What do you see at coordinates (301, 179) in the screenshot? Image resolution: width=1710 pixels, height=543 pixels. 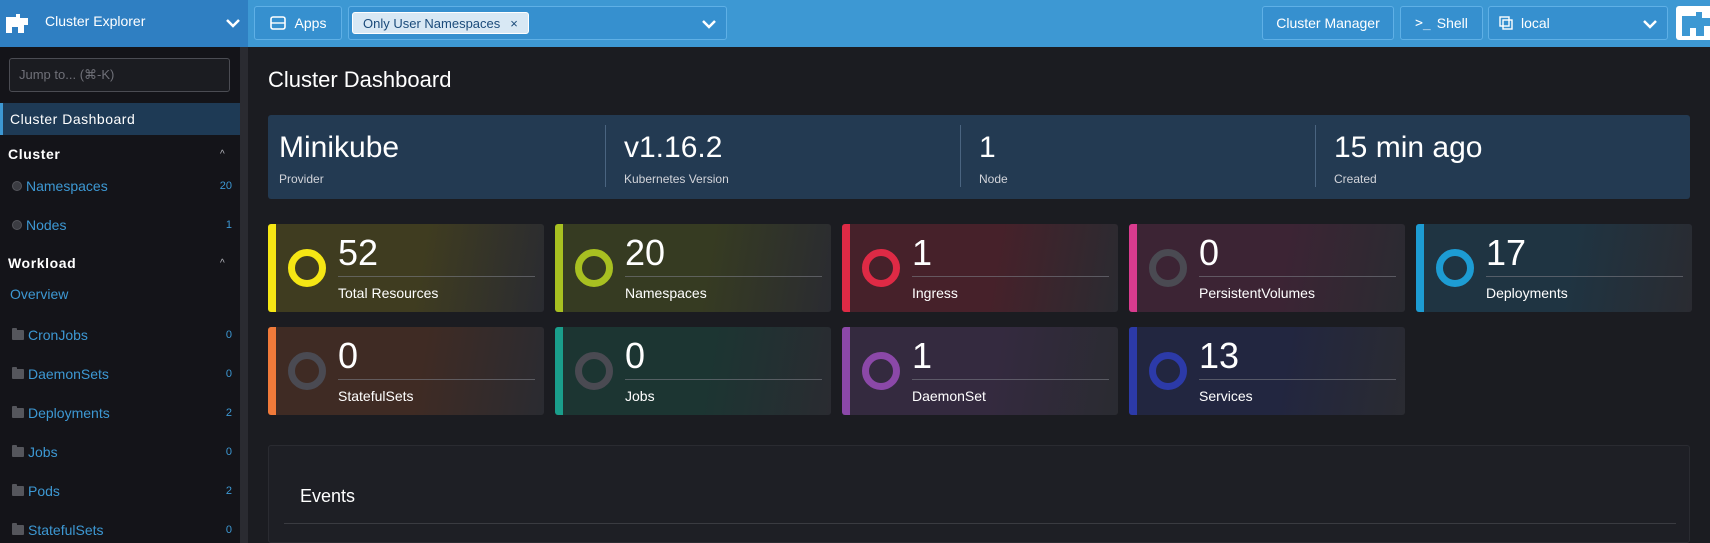 I see `info-label: Provider` at bounding box center [301, 179].